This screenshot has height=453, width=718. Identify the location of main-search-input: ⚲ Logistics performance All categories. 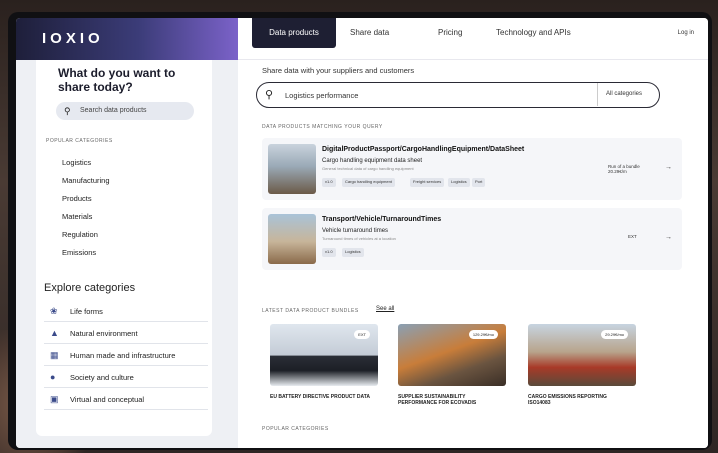
(458, 95).